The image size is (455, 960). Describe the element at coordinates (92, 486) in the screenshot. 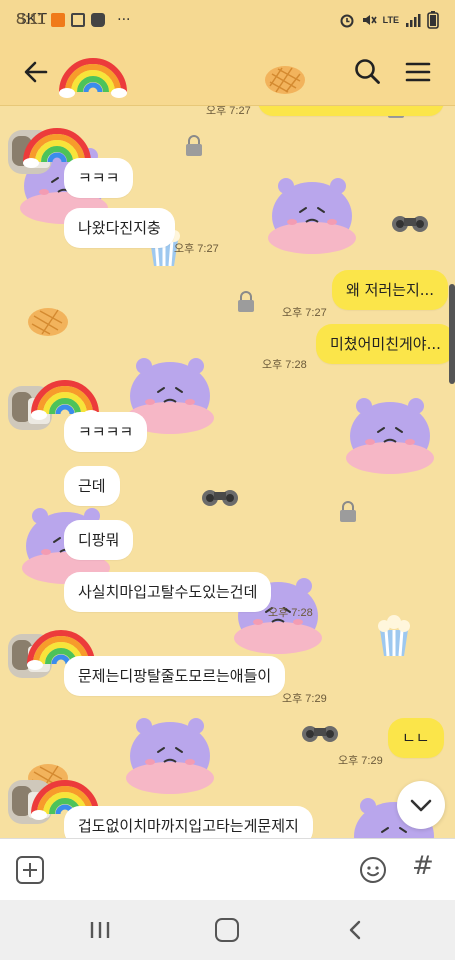

I see `message-bubble: 근데` at that location.